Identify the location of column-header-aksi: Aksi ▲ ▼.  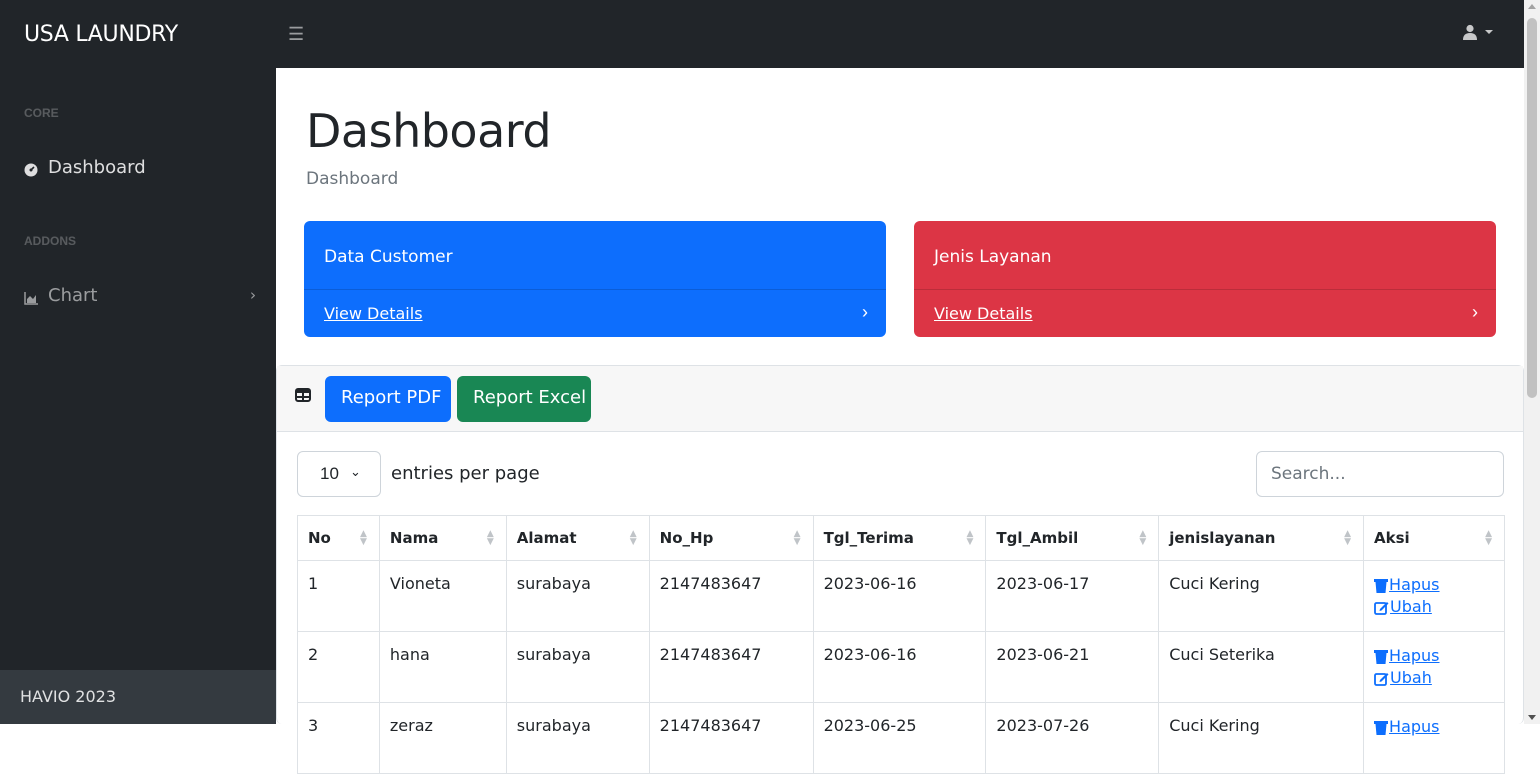
(1434, 538).